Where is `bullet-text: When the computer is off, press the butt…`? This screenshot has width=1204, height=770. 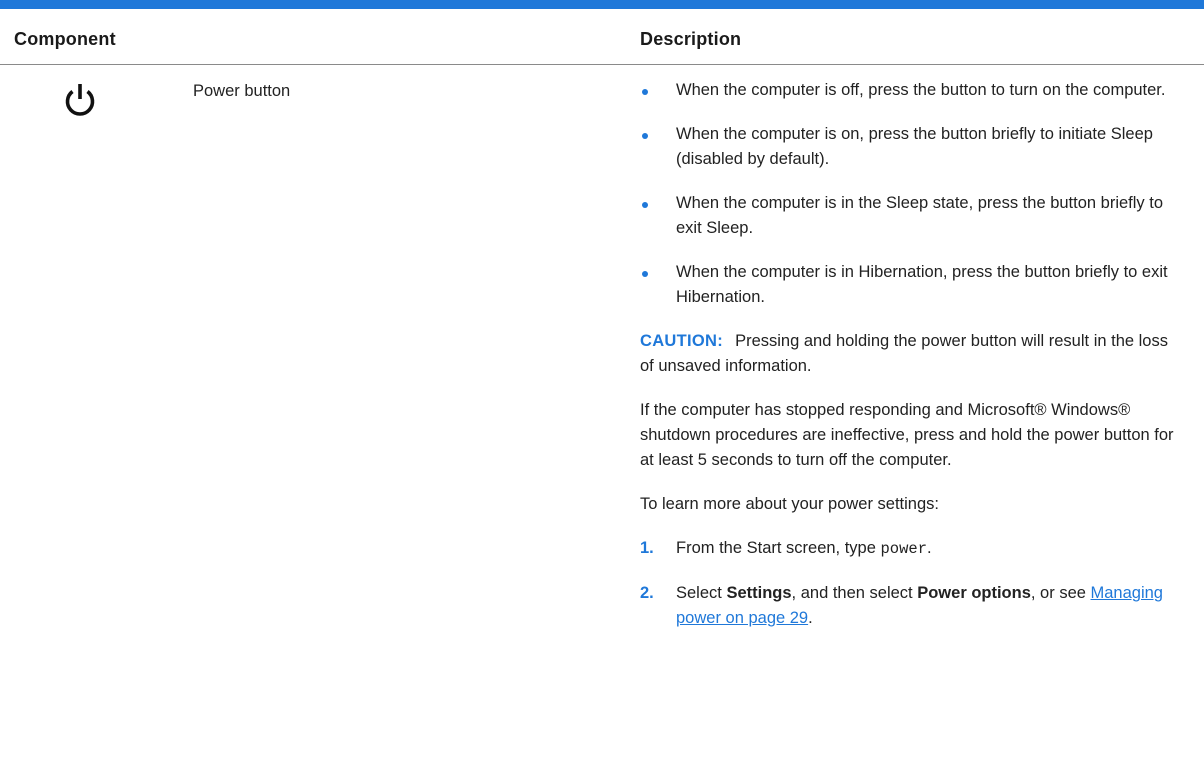 bullet-text: When the computer is off, press the butt… is located at coordinates (921, 90).